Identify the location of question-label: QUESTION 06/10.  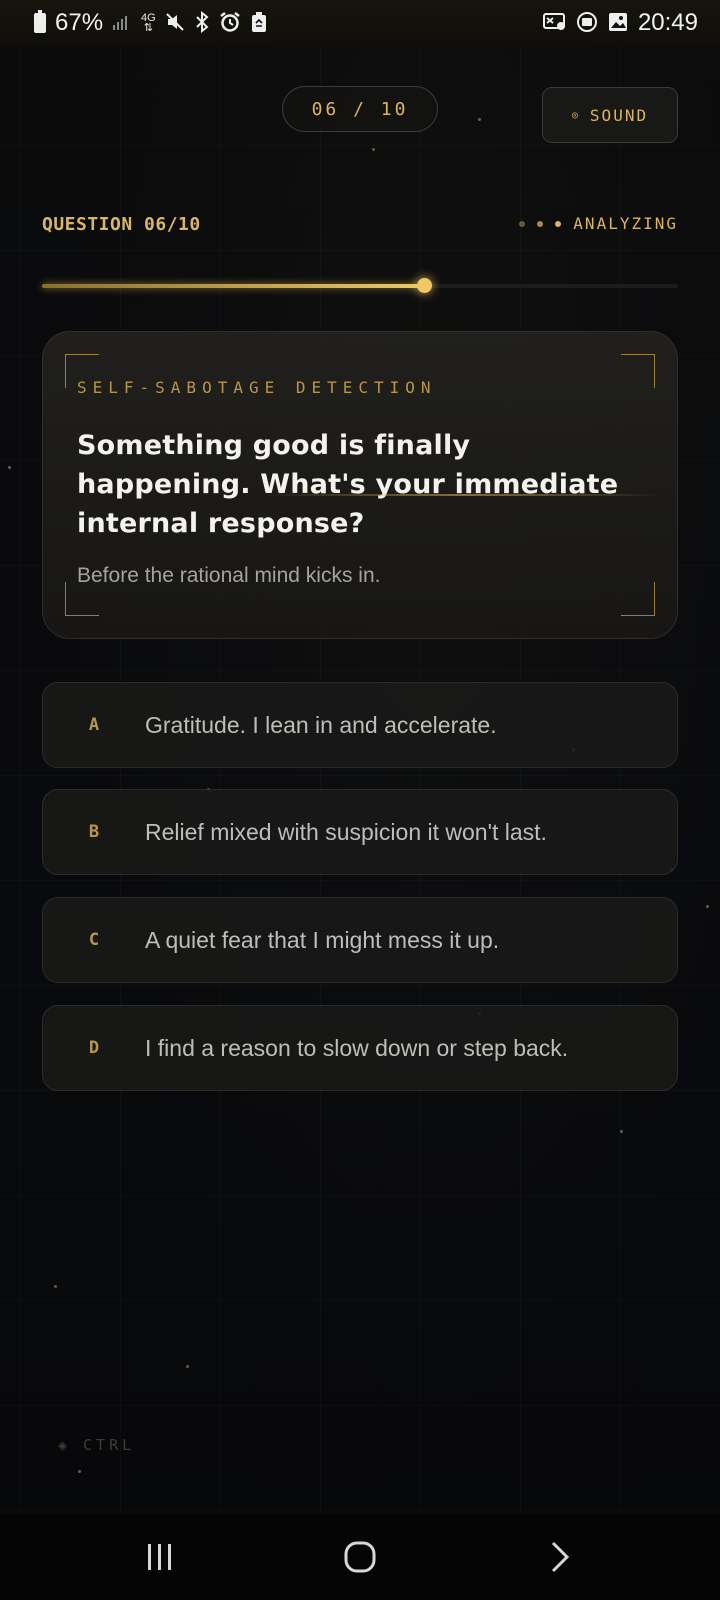
(121, 224).